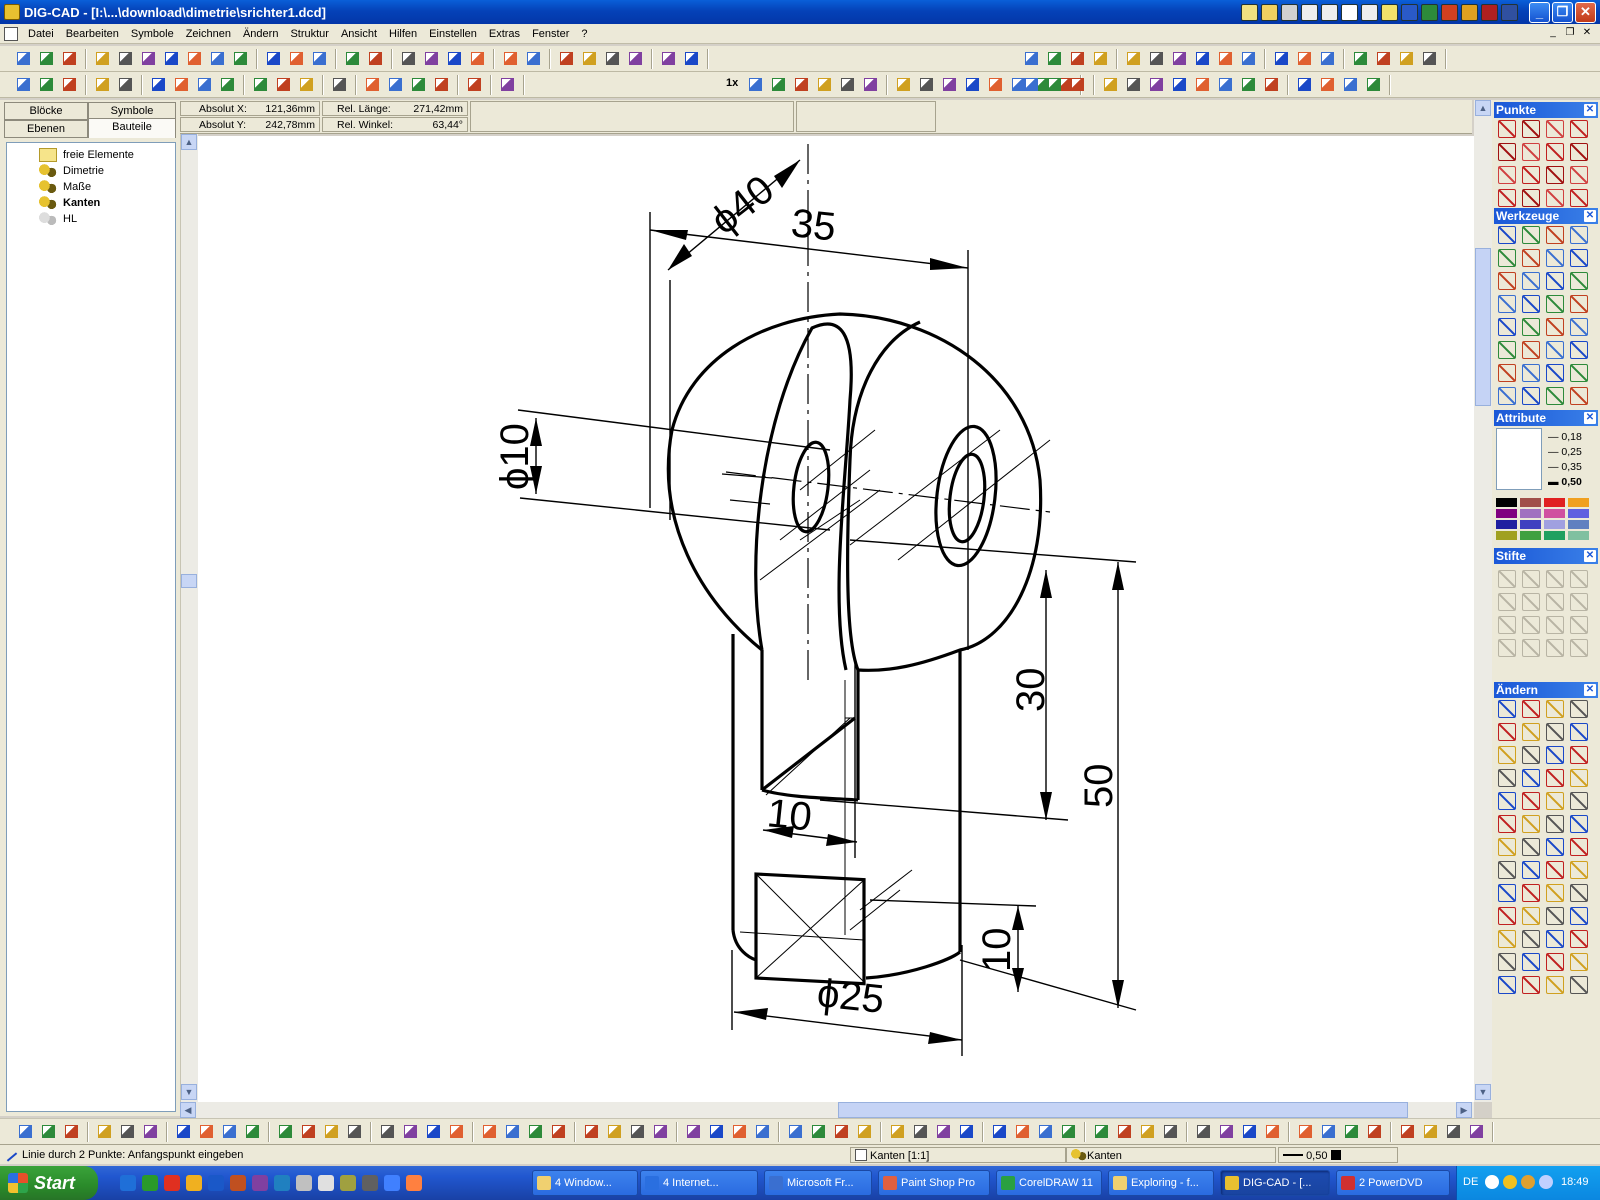  Describe the element at coordinates (1539, 12) in the screenshot. I see `minimize-button: _` at that location.